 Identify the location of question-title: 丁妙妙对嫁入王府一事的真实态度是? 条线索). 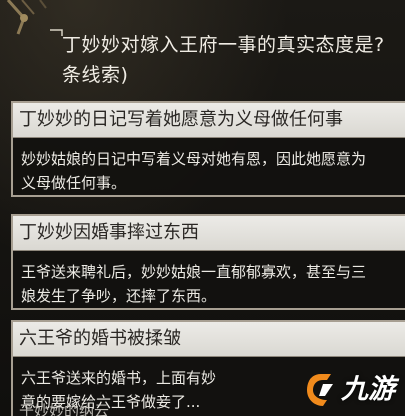
(230, 60).